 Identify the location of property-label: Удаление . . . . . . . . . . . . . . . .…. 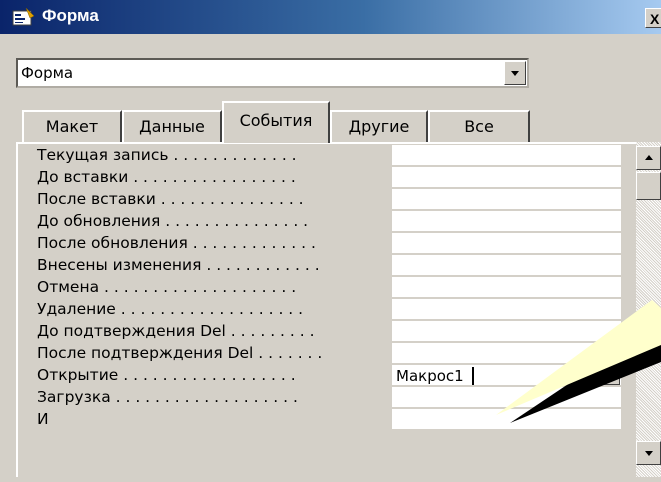
(170, 309).